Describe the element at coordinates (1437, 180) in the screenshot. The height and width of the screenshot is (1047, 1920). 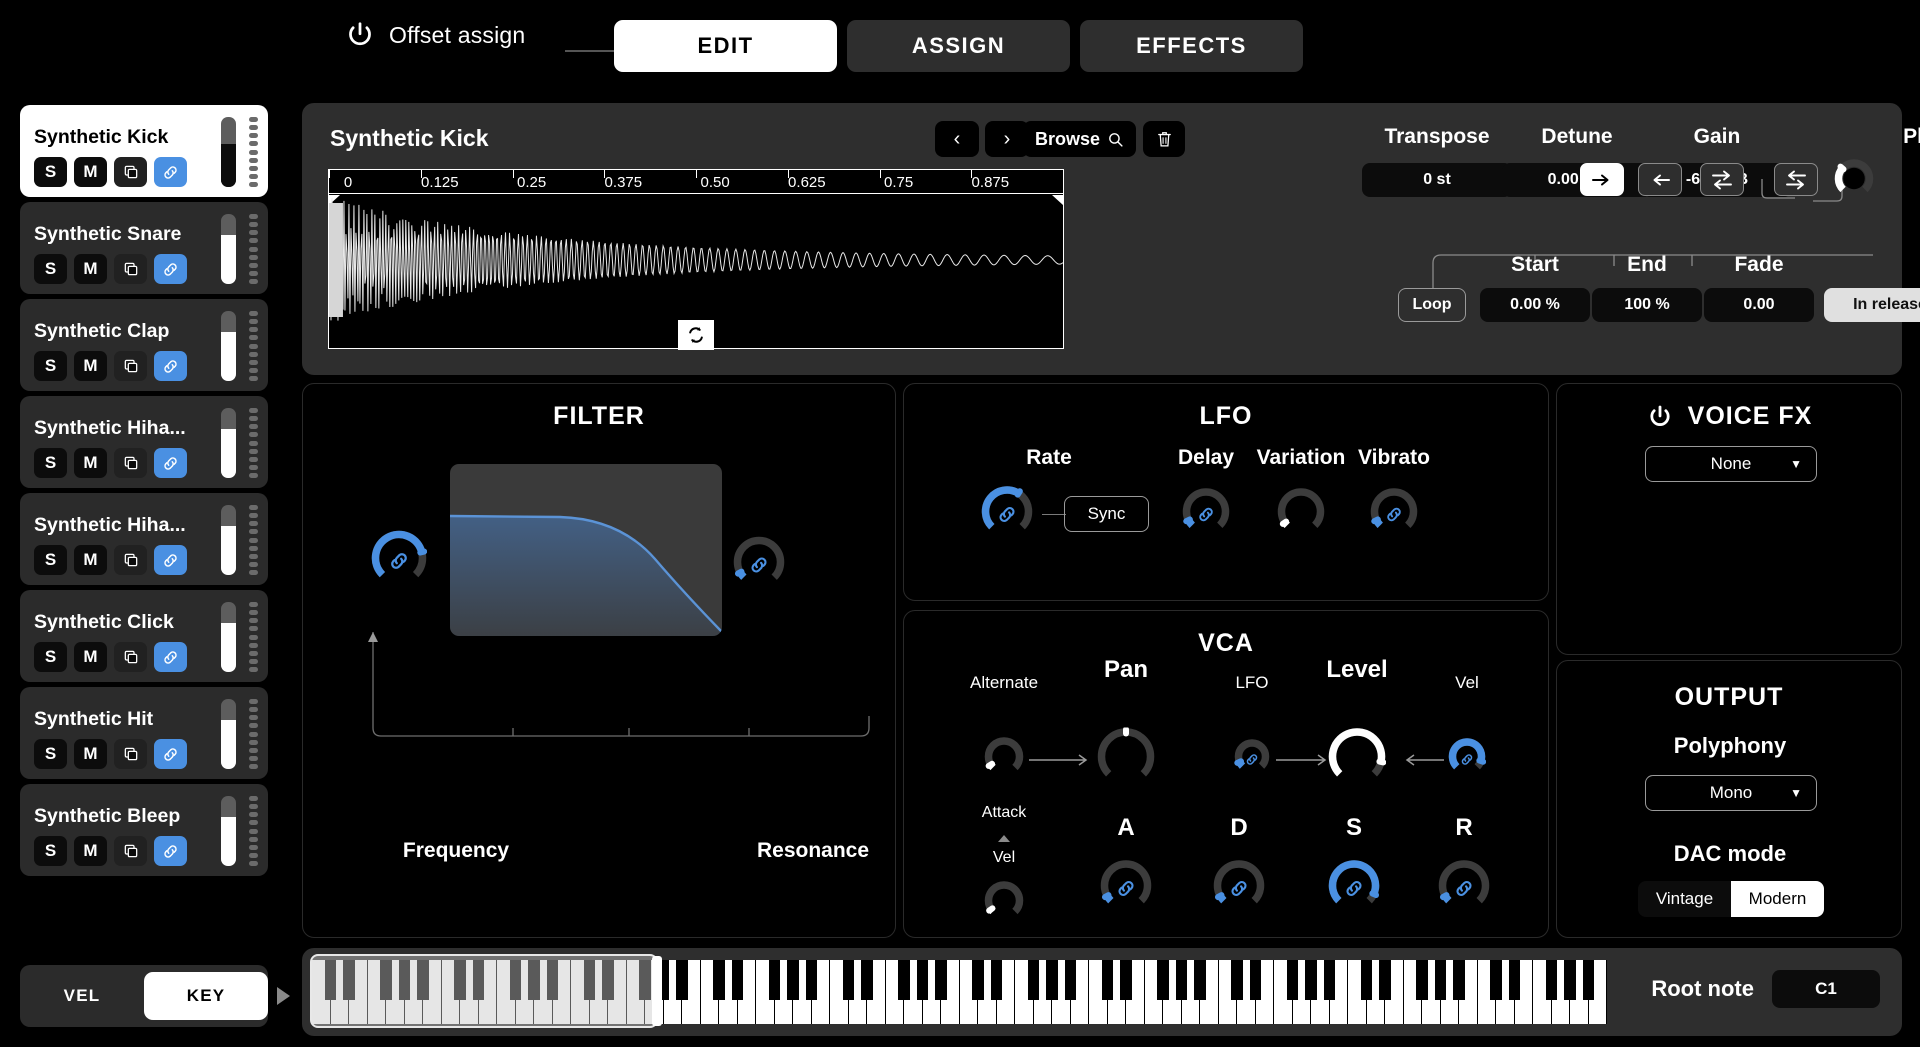
I see `transpose-value: 0 st` at that location.